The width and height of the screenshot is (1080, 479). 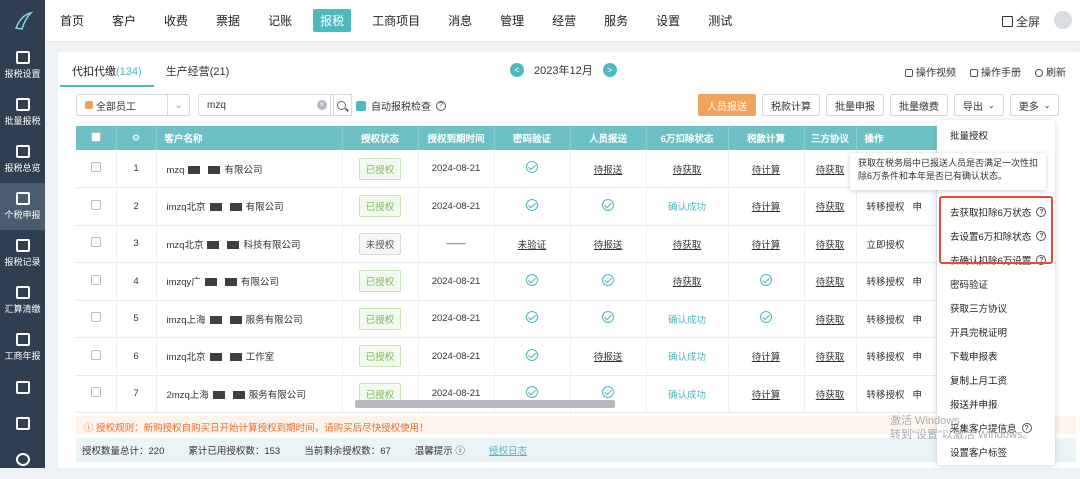 I want to click on header-auth-status: 授权状态, so click(x=380, y=138).